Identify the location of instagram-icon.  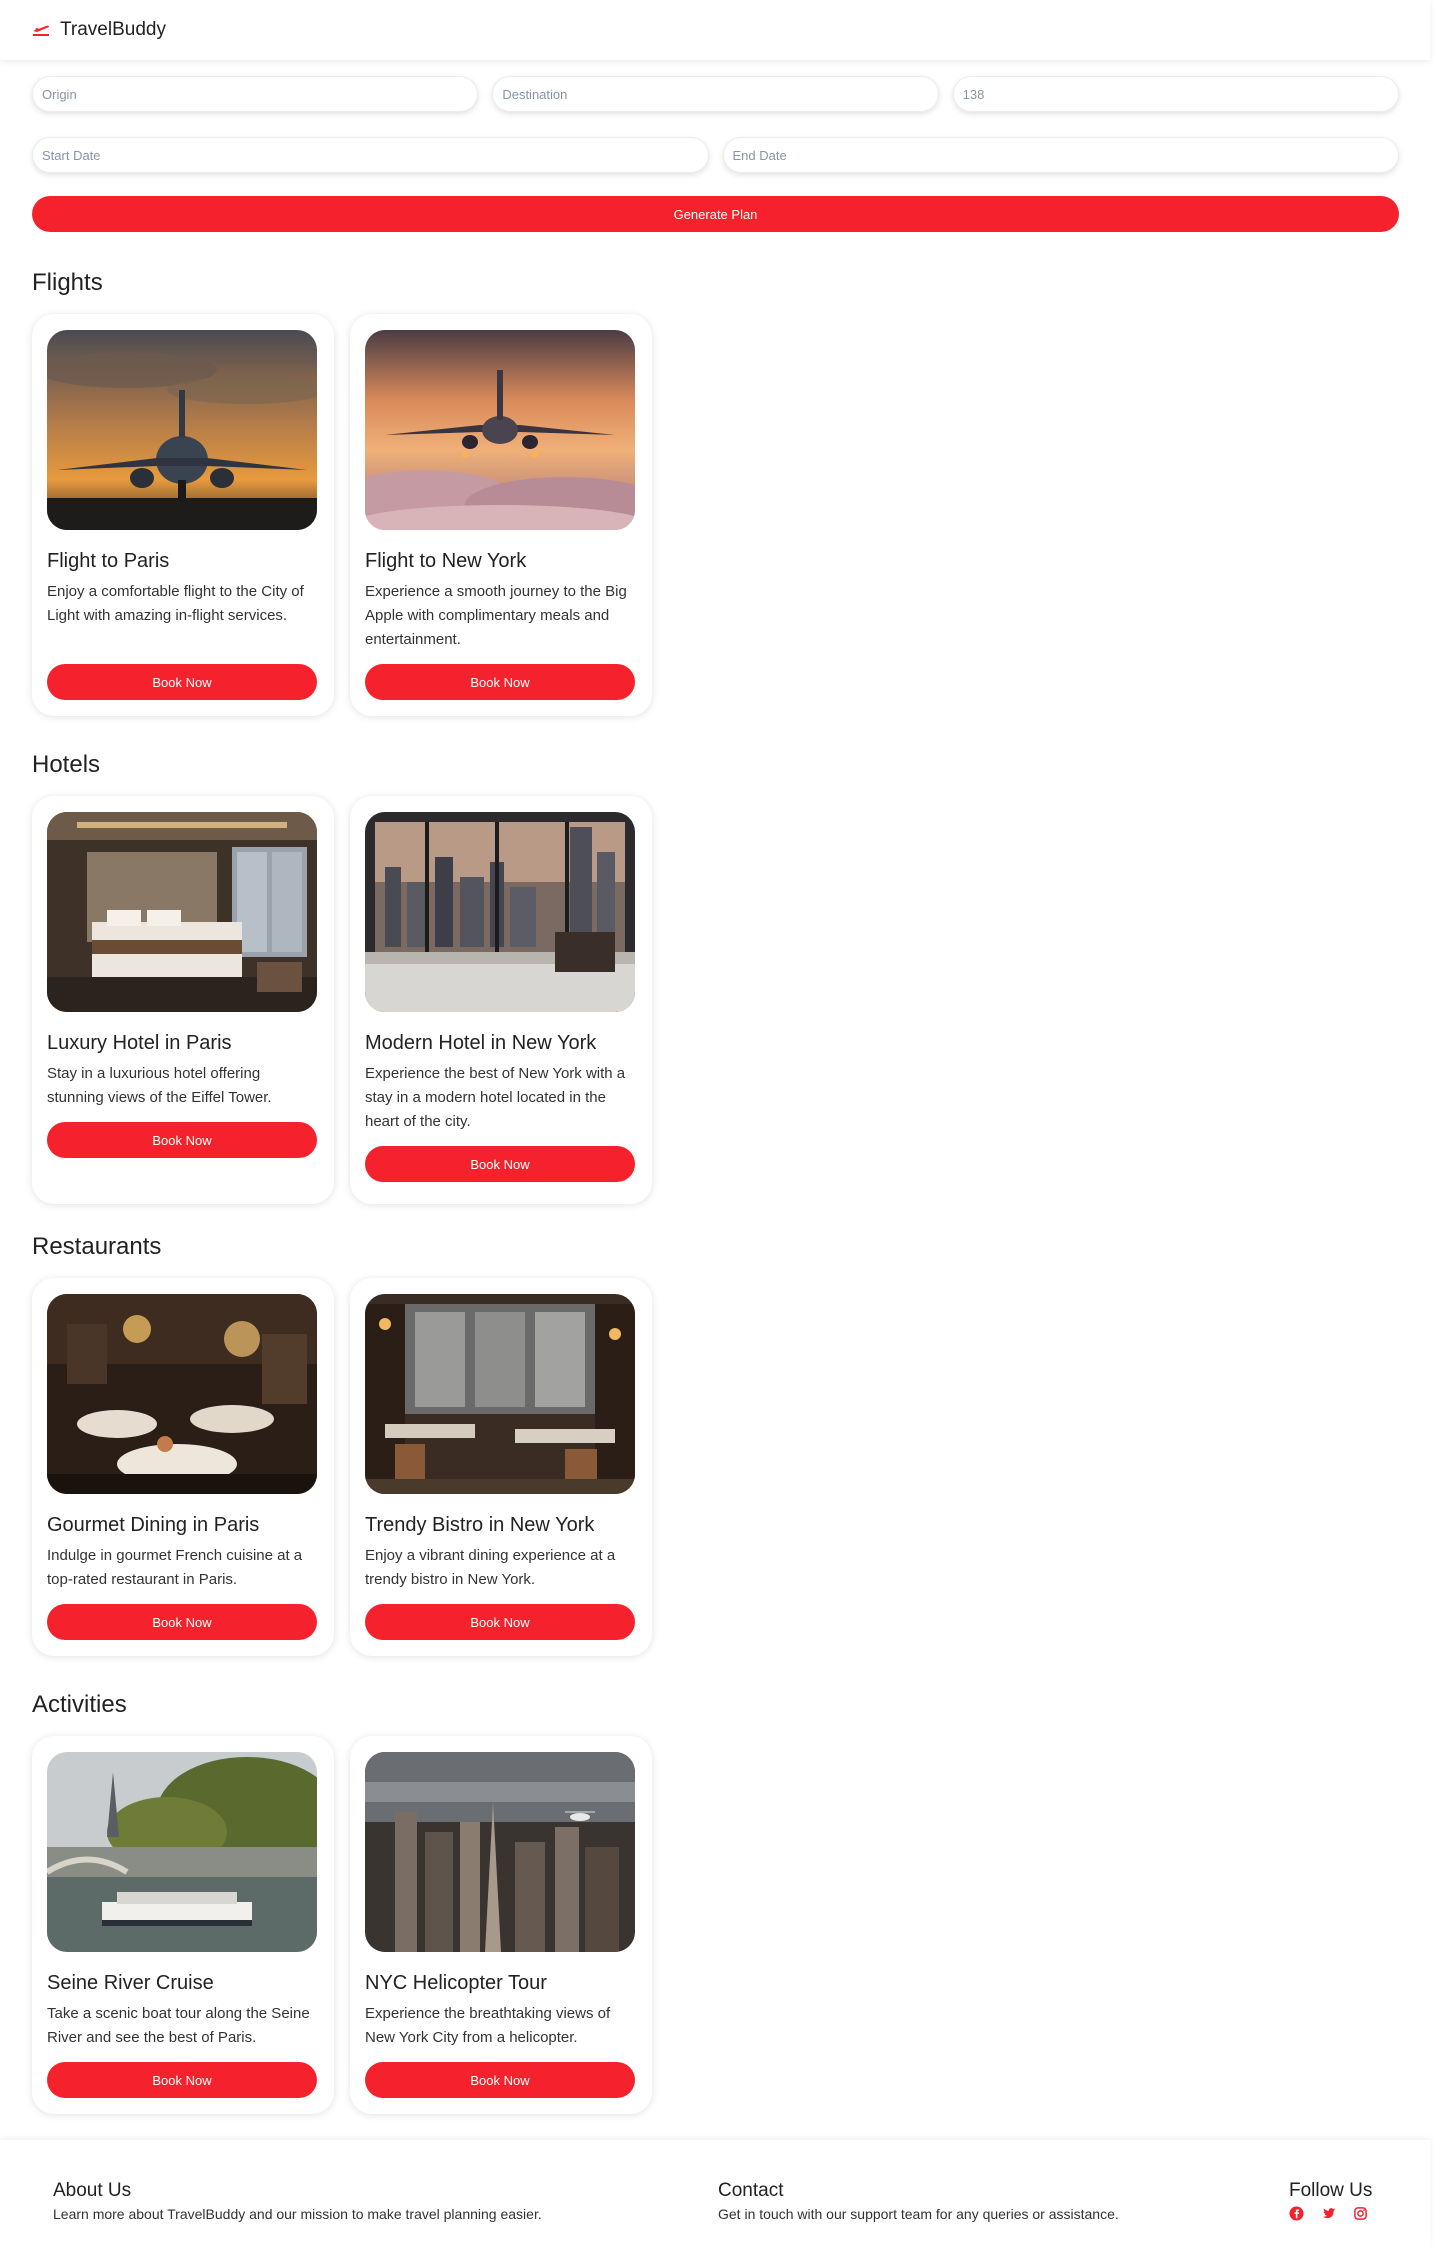
(1360, 2213).